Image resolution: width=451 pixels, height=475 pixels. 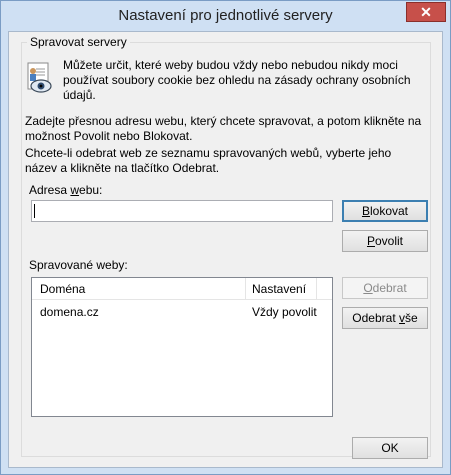 I want to click on block-button: Blokovat, so click(x=385, y=211).